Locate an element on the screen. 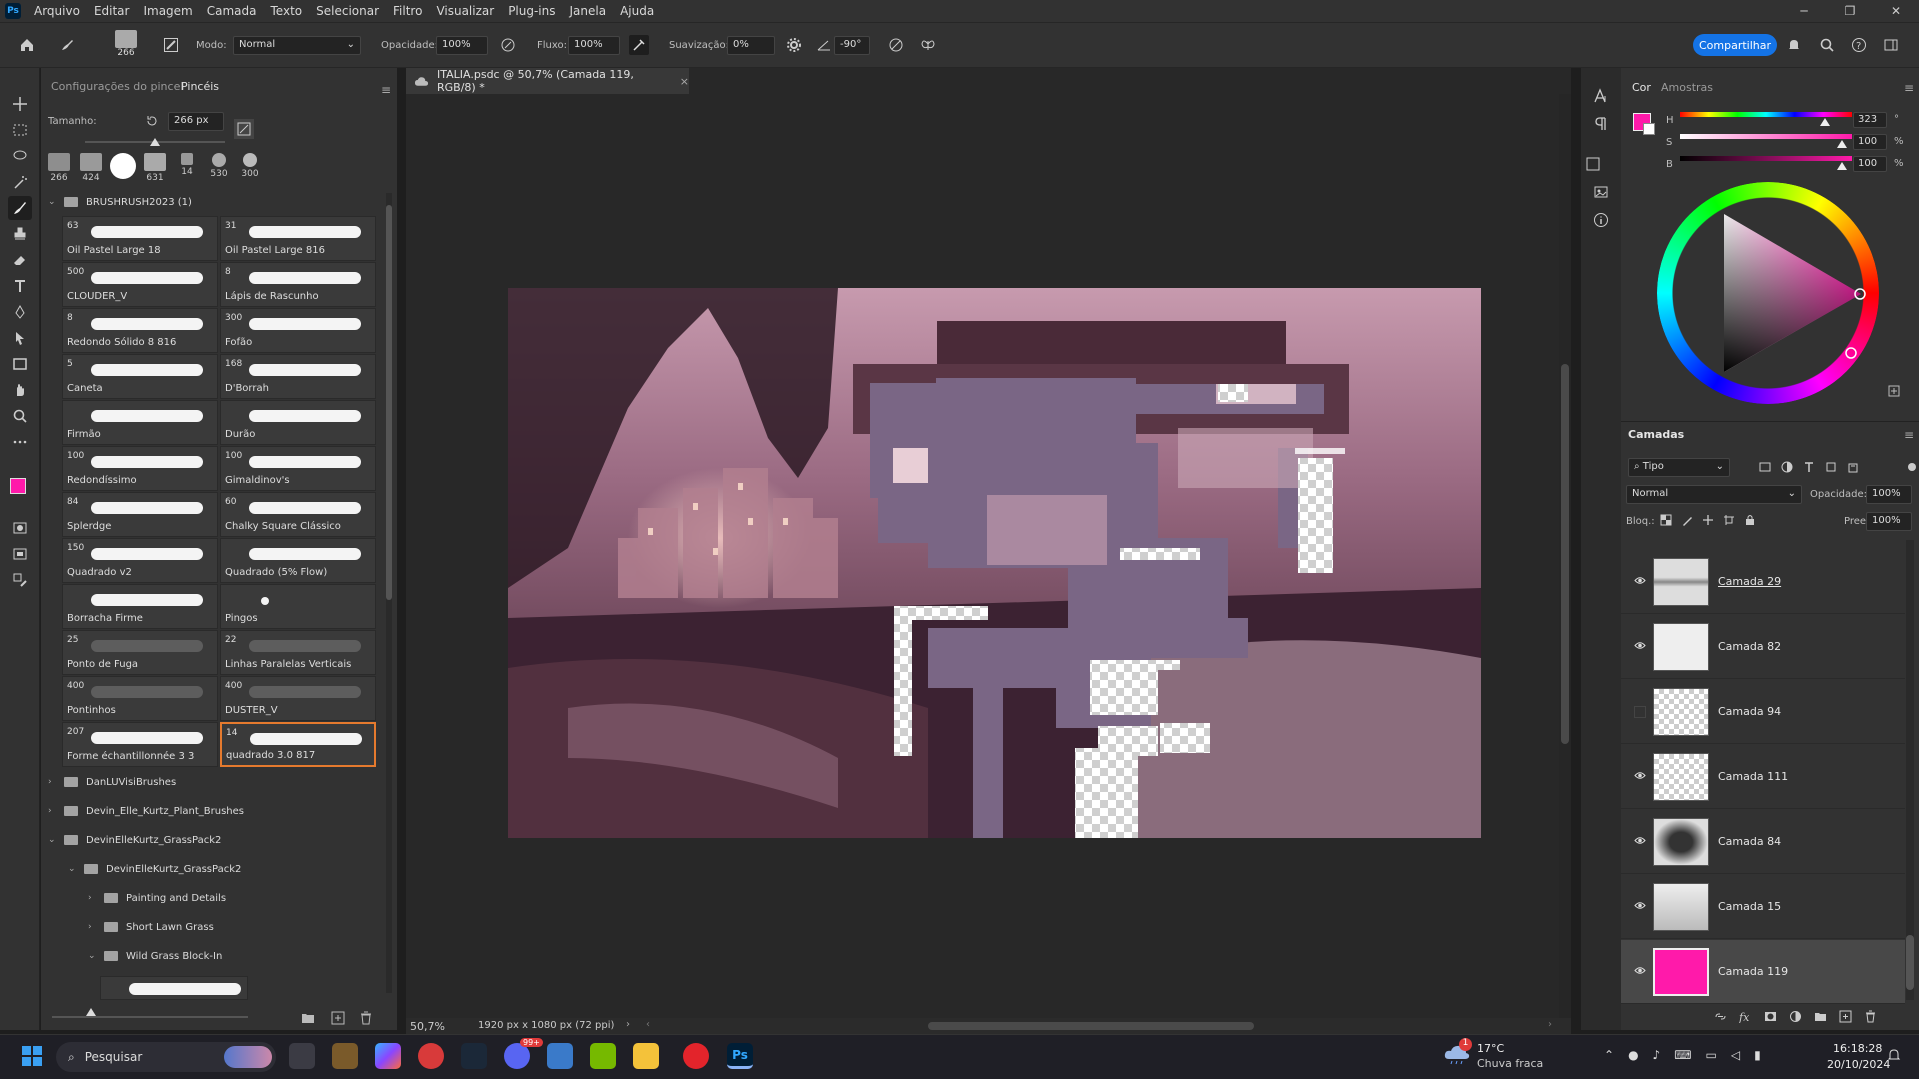  brush-group-header: ⌄ BRUSHRUSH2023 (1) is located at coordinates (120, 202).